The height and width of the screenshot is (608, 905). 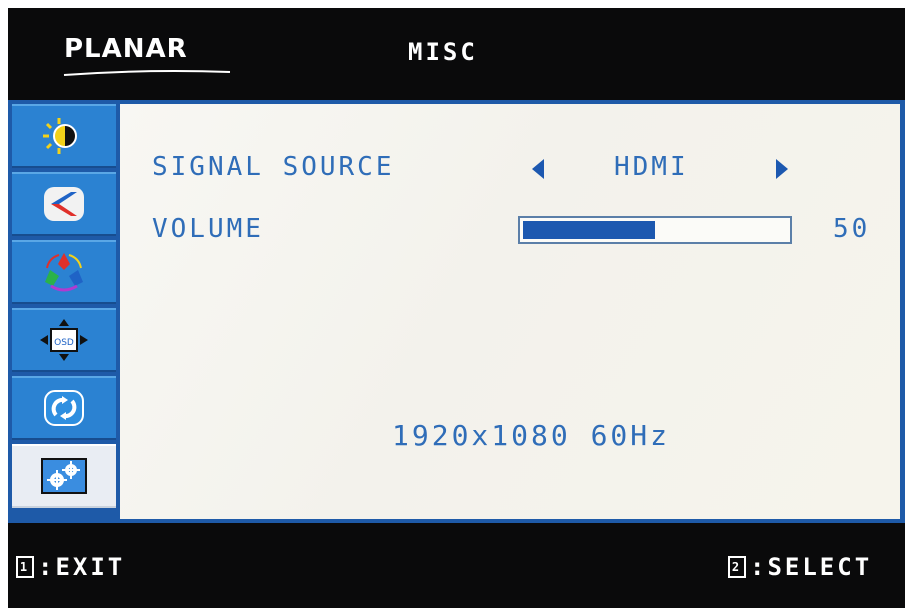 I want to click on sidebar-item-brightness, so click(x=64, y=136).